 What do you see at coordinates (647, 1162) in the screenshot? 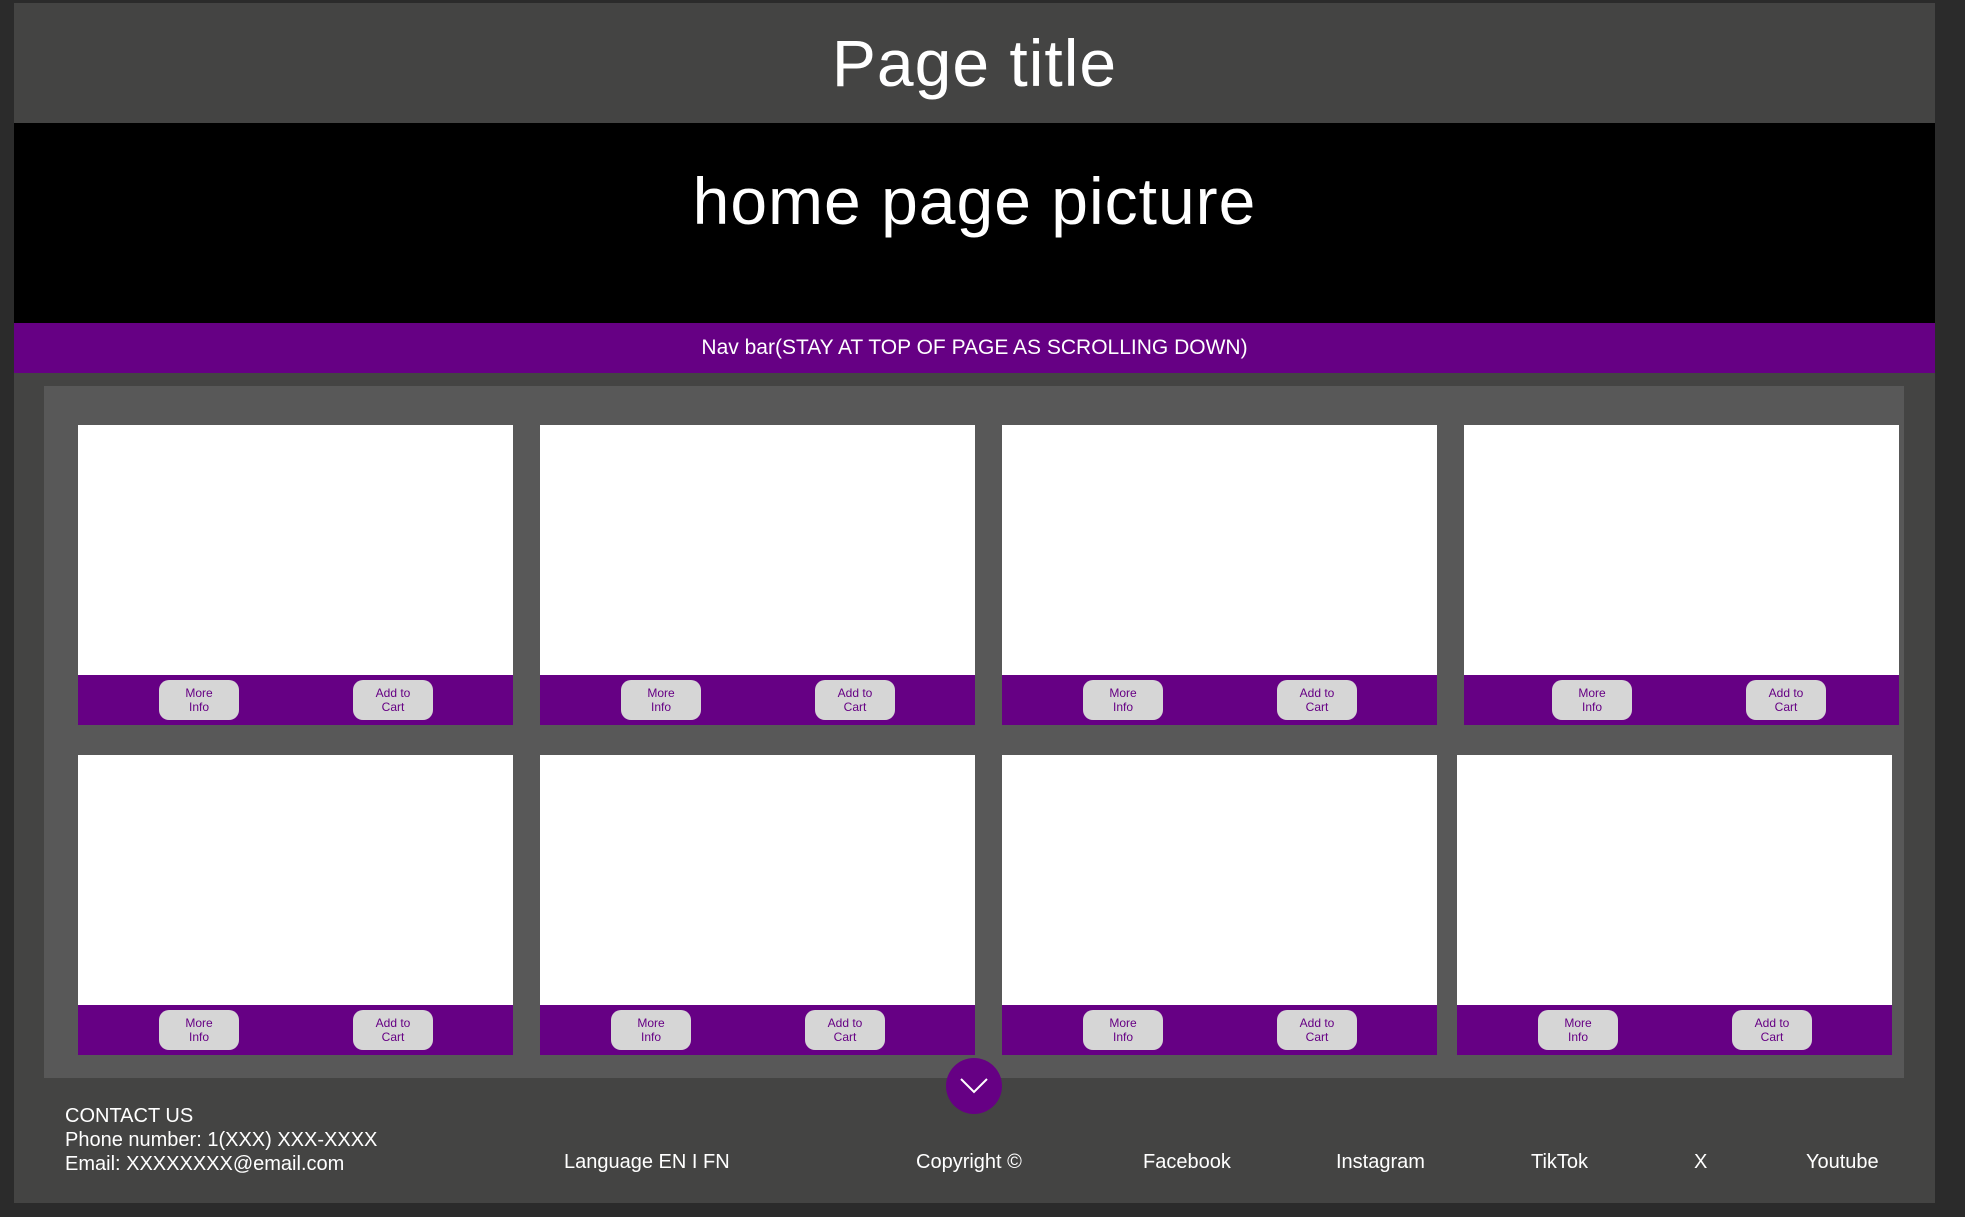
I see `language-selector: Language EN I FN` at bounding box center [647, 1162].